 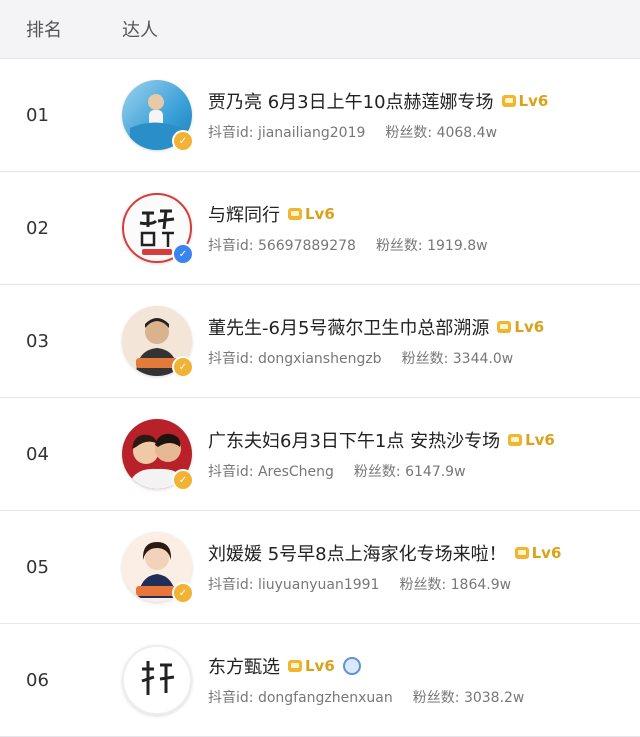 What do you see at coordinates (300, 698) in the screenshot?
I see `douyin-id: 抖音id: dongfangzhenxuan` at bounding box center [300, 698].